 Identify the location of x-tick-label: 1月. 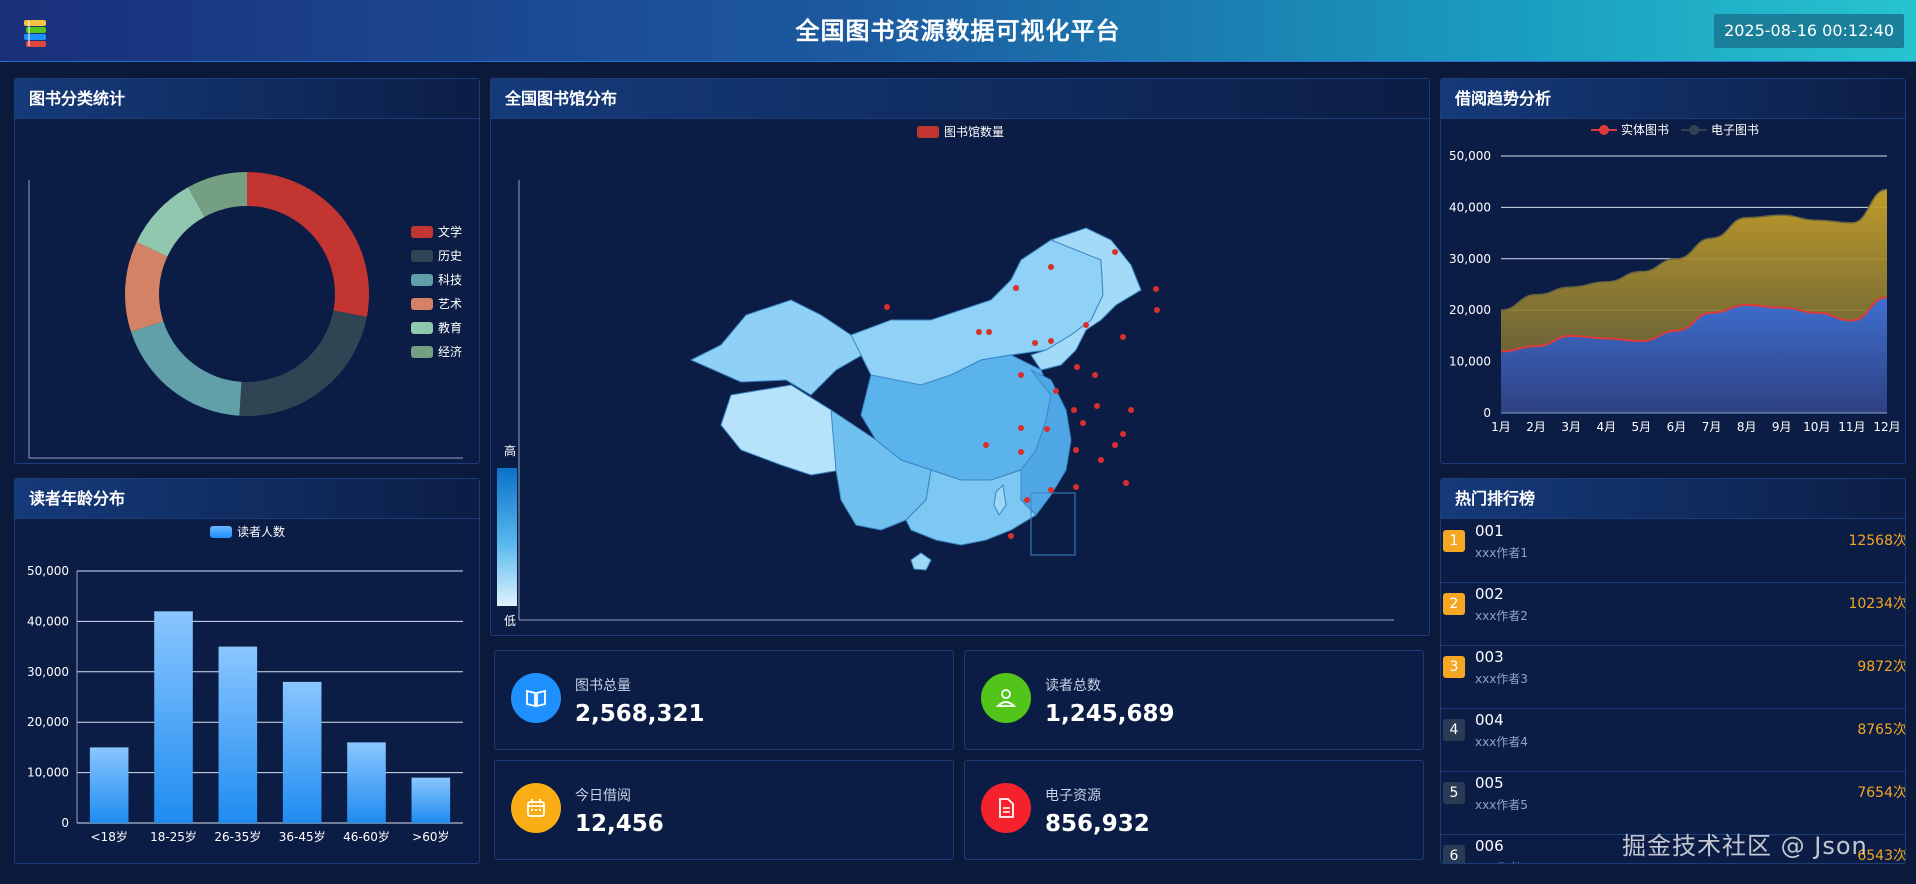
(1501, 427).